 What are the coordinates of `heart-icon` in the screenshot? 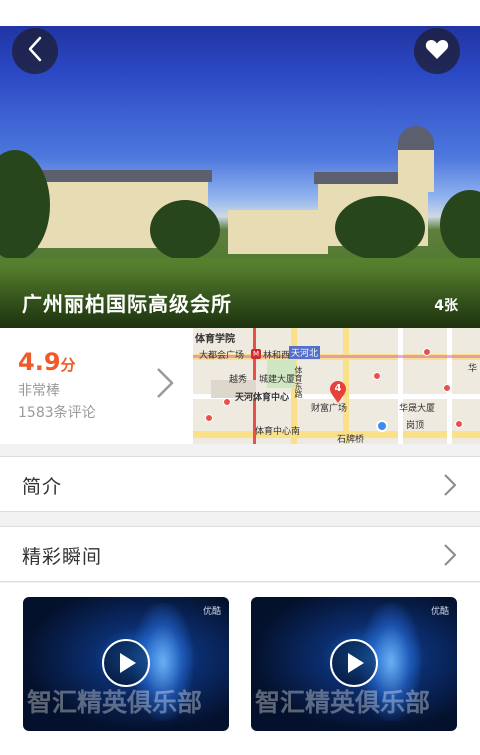 It's located at (437, 51).